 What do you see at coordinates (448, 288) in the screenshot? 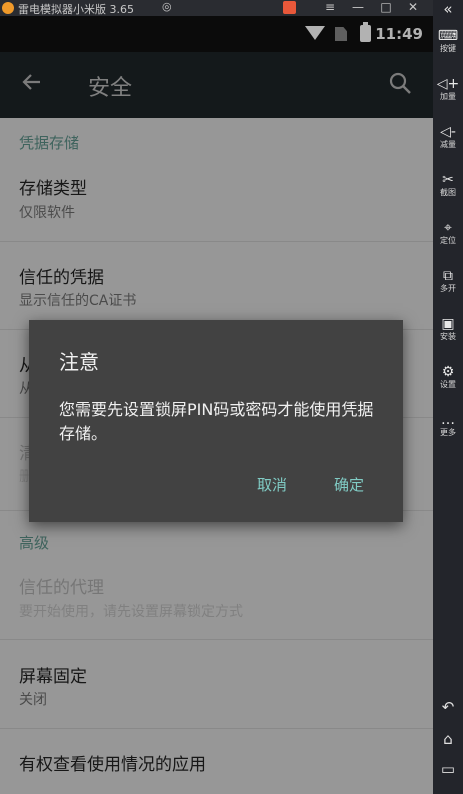
I see `sidebar-item-label: 多开` at bounding box center [448, 288].